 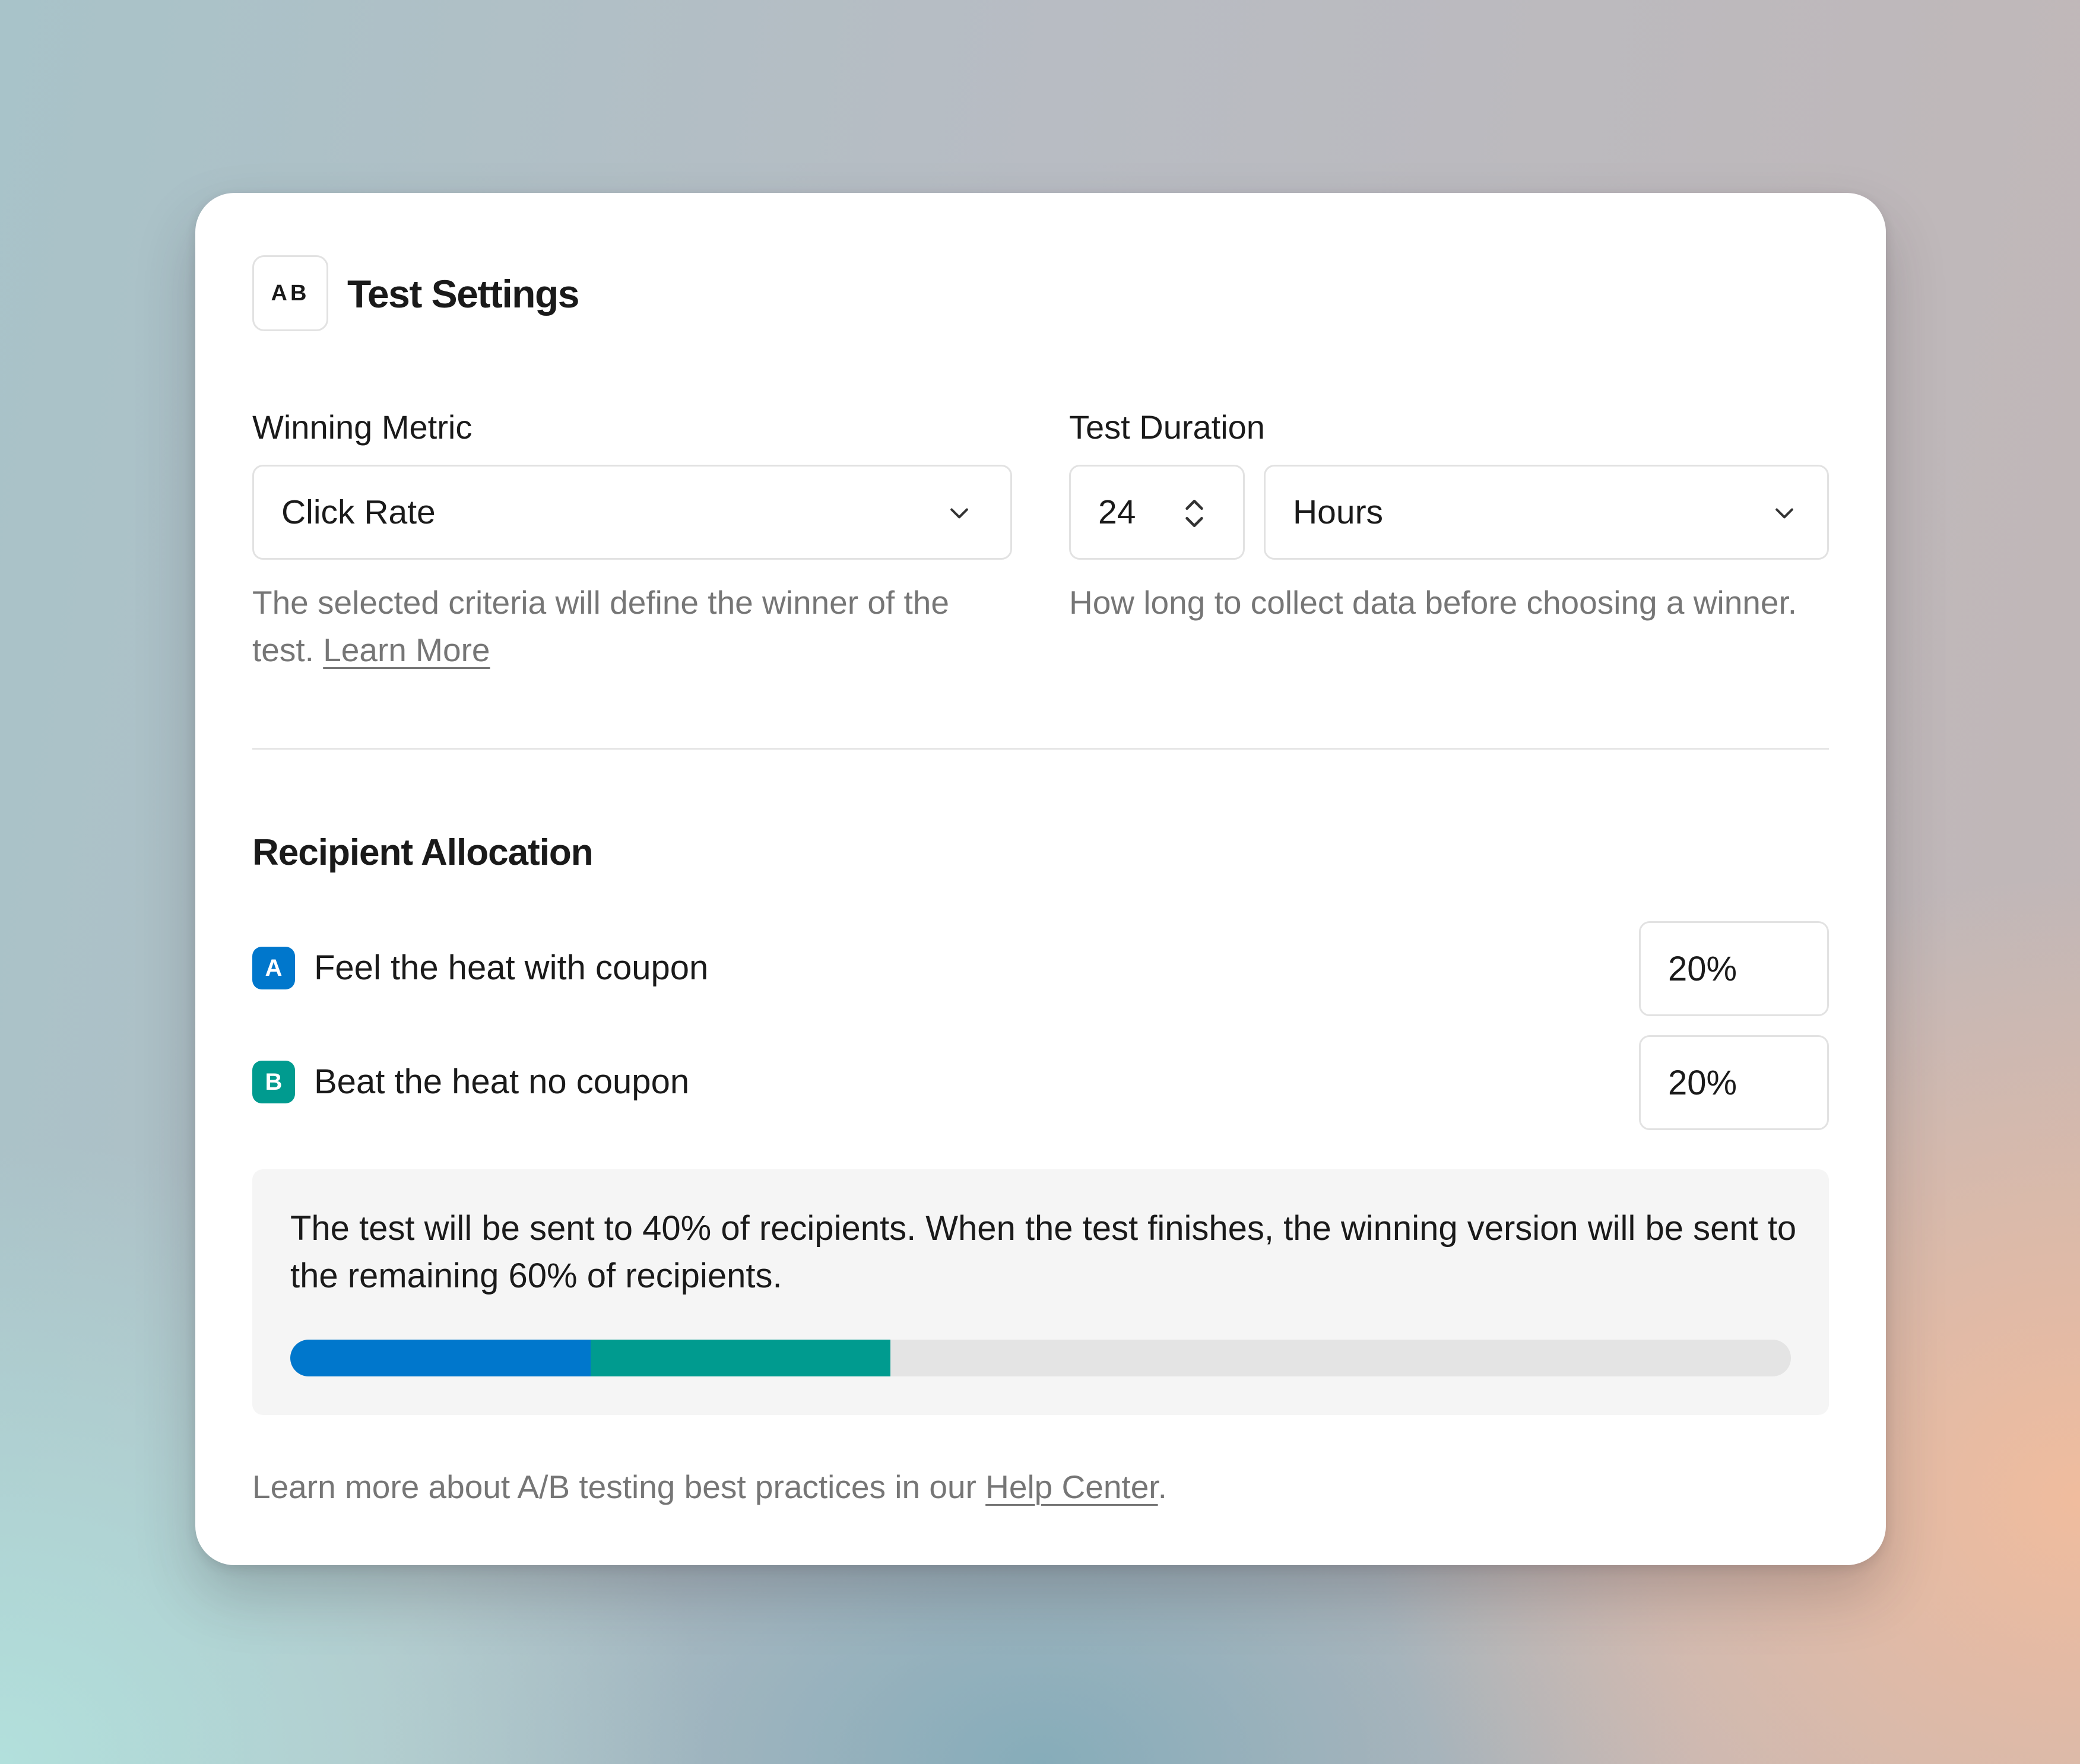 What do you see at coordinates (362, 427) in the screenshot?
I see `winning-metric-label: Winning Metric` at bounding box center [362, 427].